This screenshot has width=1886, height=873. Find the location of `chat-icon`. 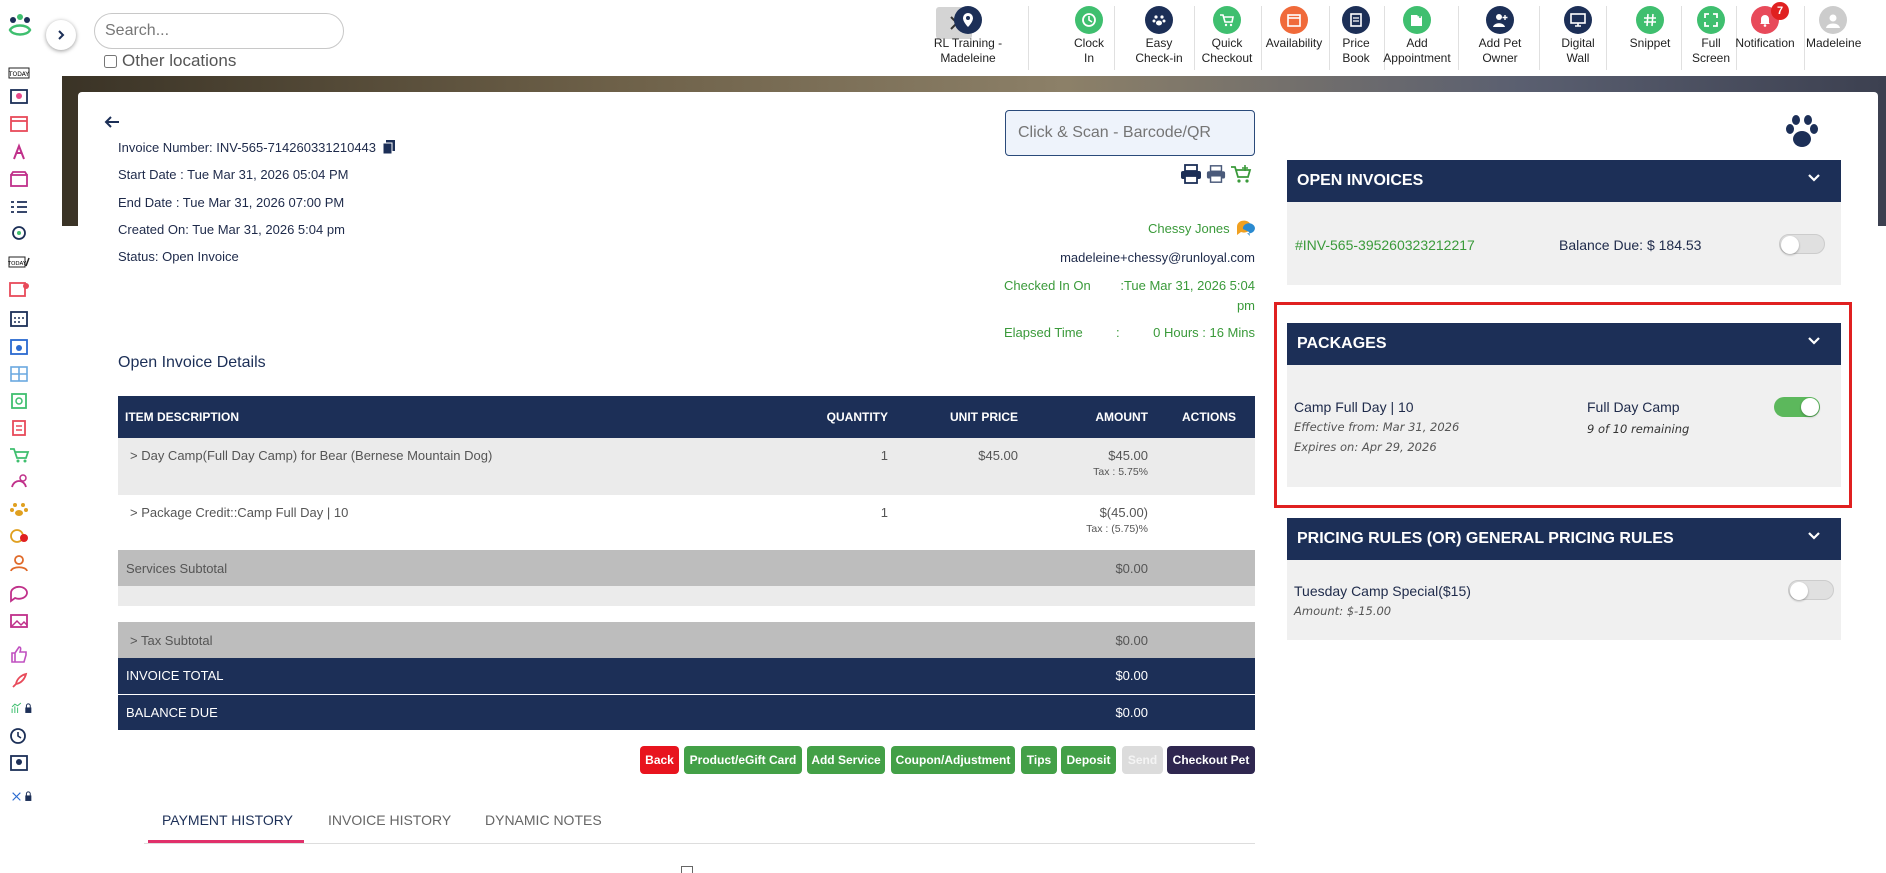

chat-icon is located at coordinates (19, 594).